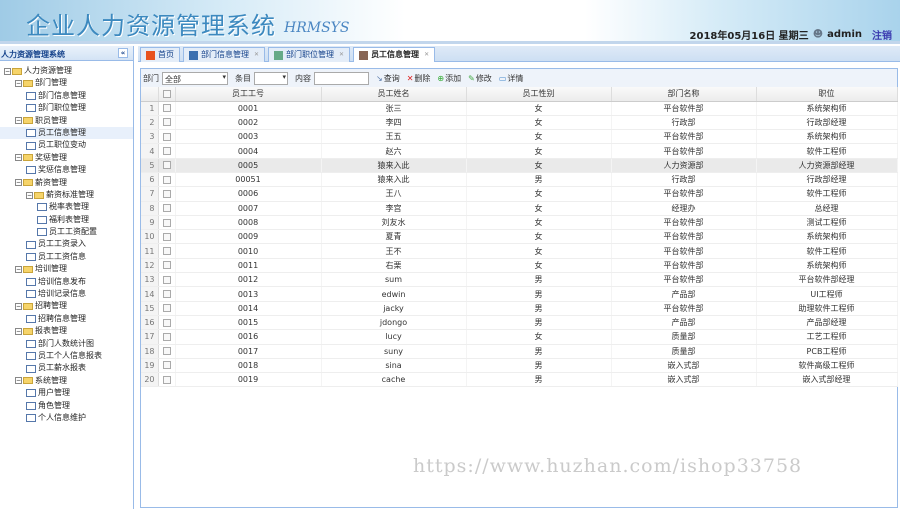  I want to click on sidebar-item: − 人力资源管理, so click(66, 71).